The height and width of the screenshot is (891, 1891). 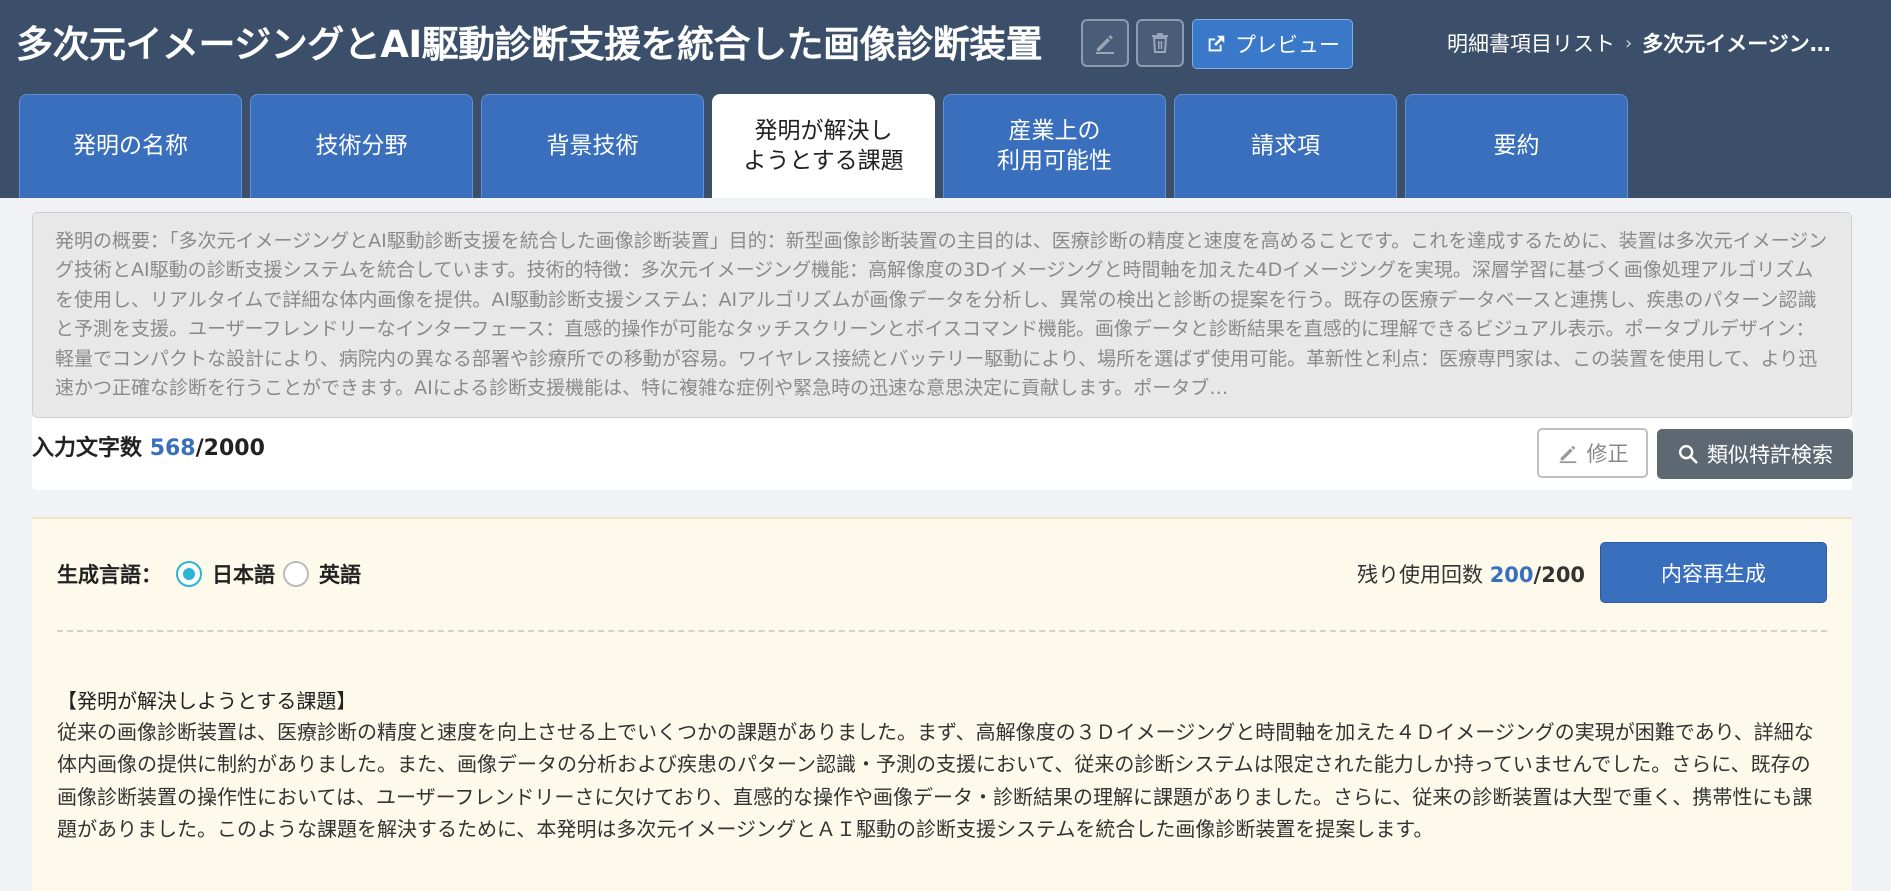 I want to click on char-count: 入力文字数 568/2000, so click(x=148, y=446).